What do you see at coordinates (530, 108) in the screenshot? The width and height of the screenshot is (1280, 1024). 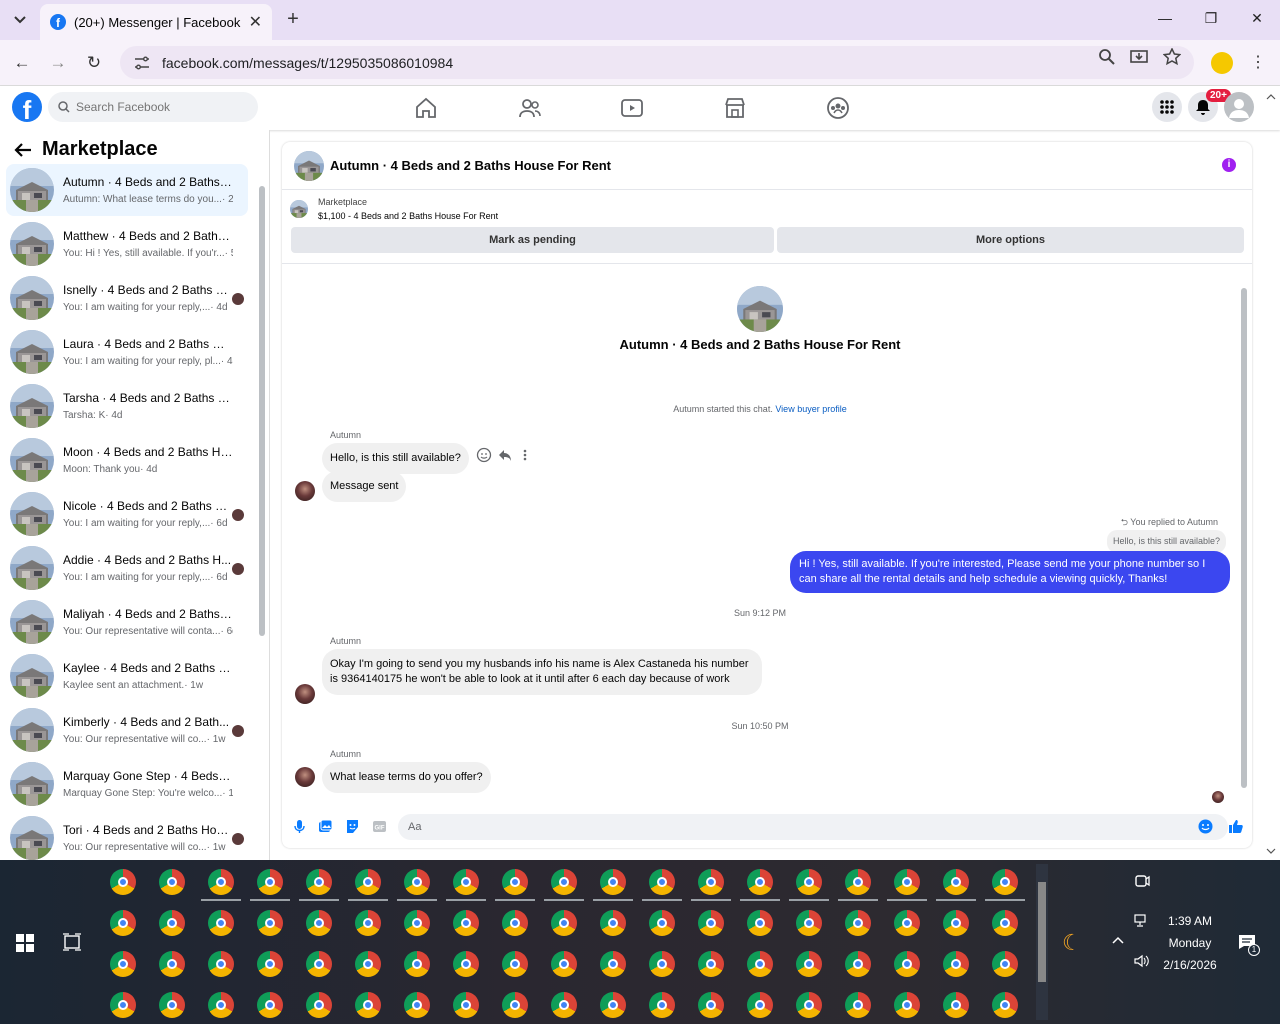 I see `friends-icon` at bounding box center [530, 108].